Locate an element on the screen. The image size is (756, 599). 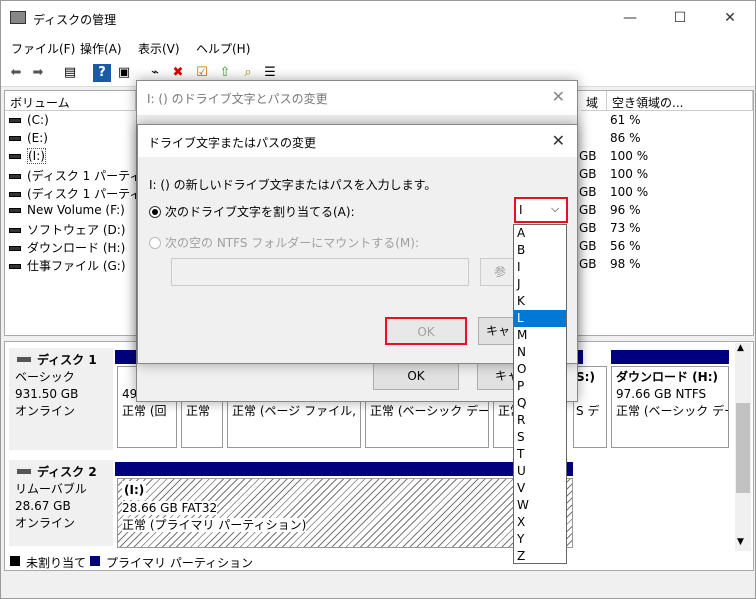
cancel-button: キャ is located at coordinates (498, 331).